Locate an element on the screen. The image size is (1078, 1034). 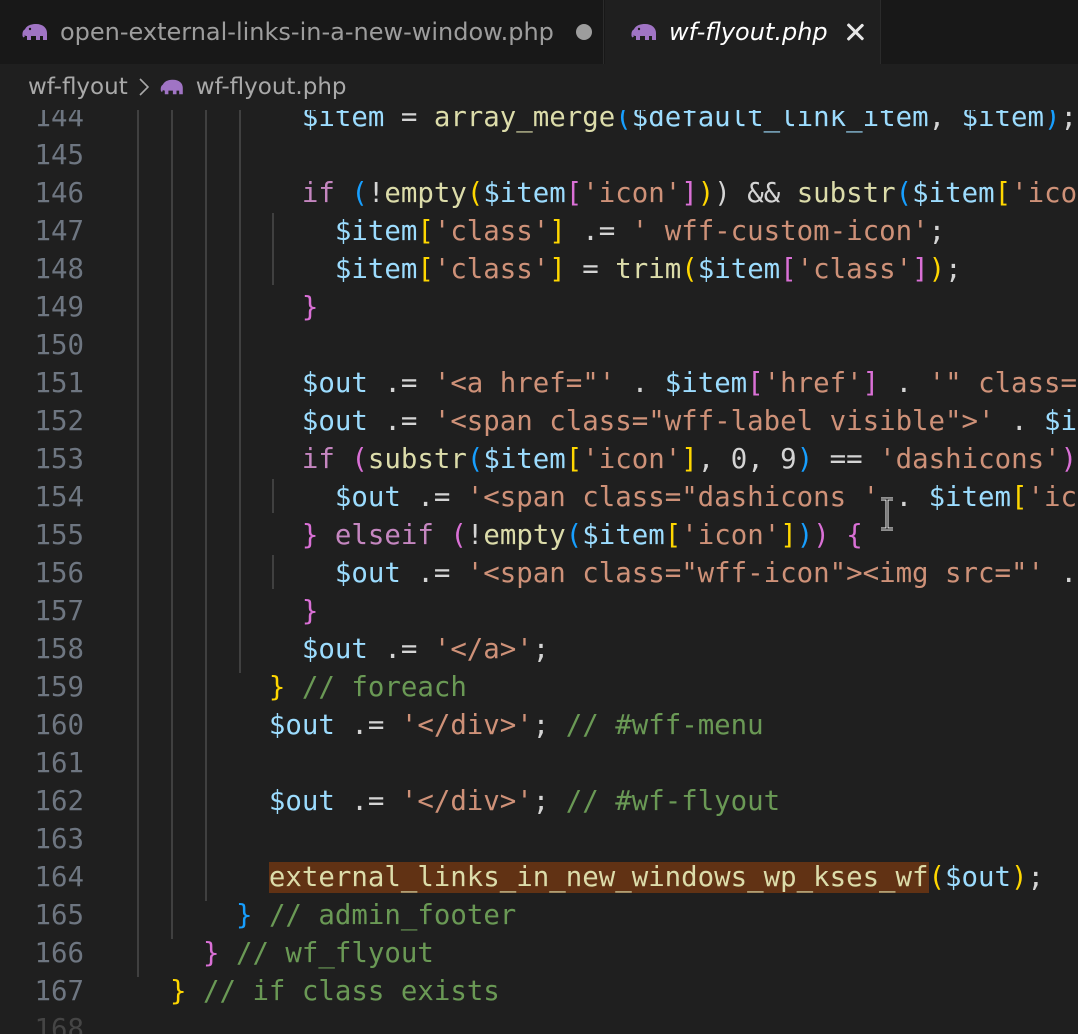
code-line: 165 } // admin_footer is located at coordinates (539, 916).